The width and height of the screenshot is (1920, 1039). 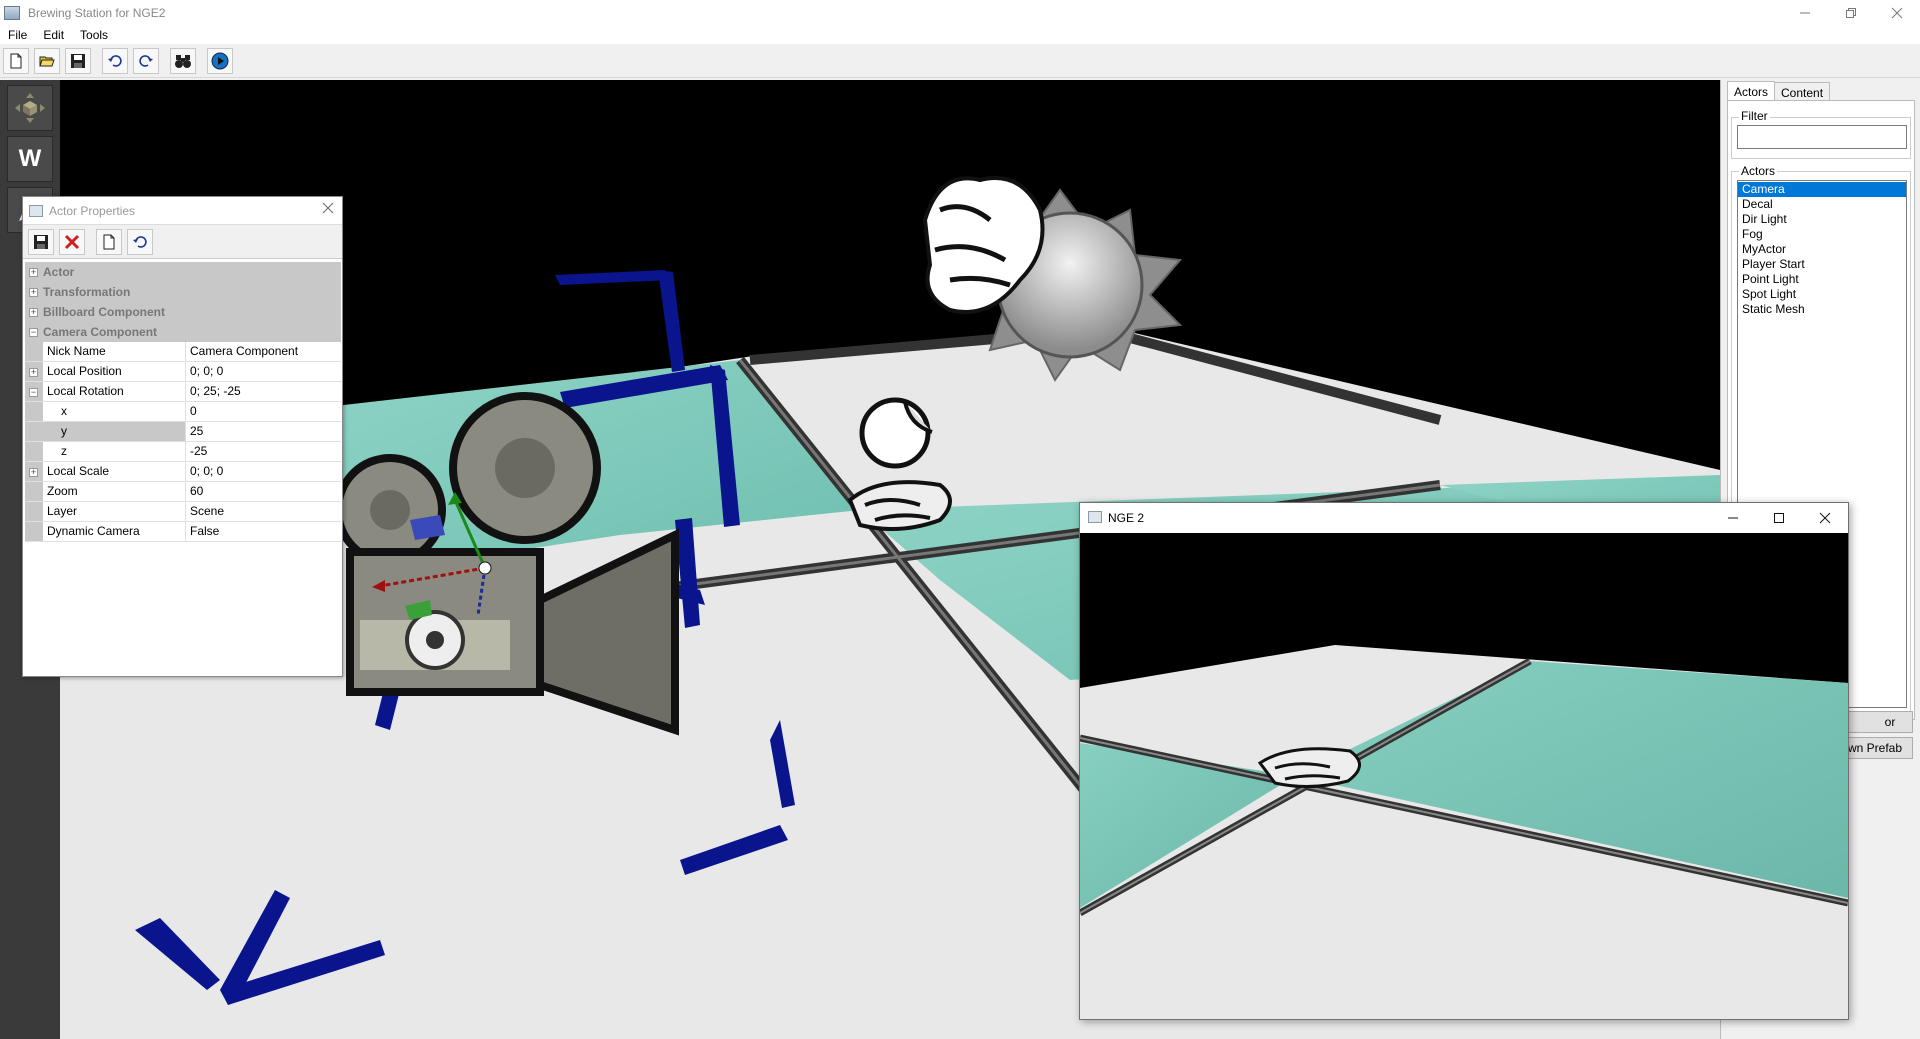 I want to click on list-item: Dir Light, so click(x=1822, y=219).